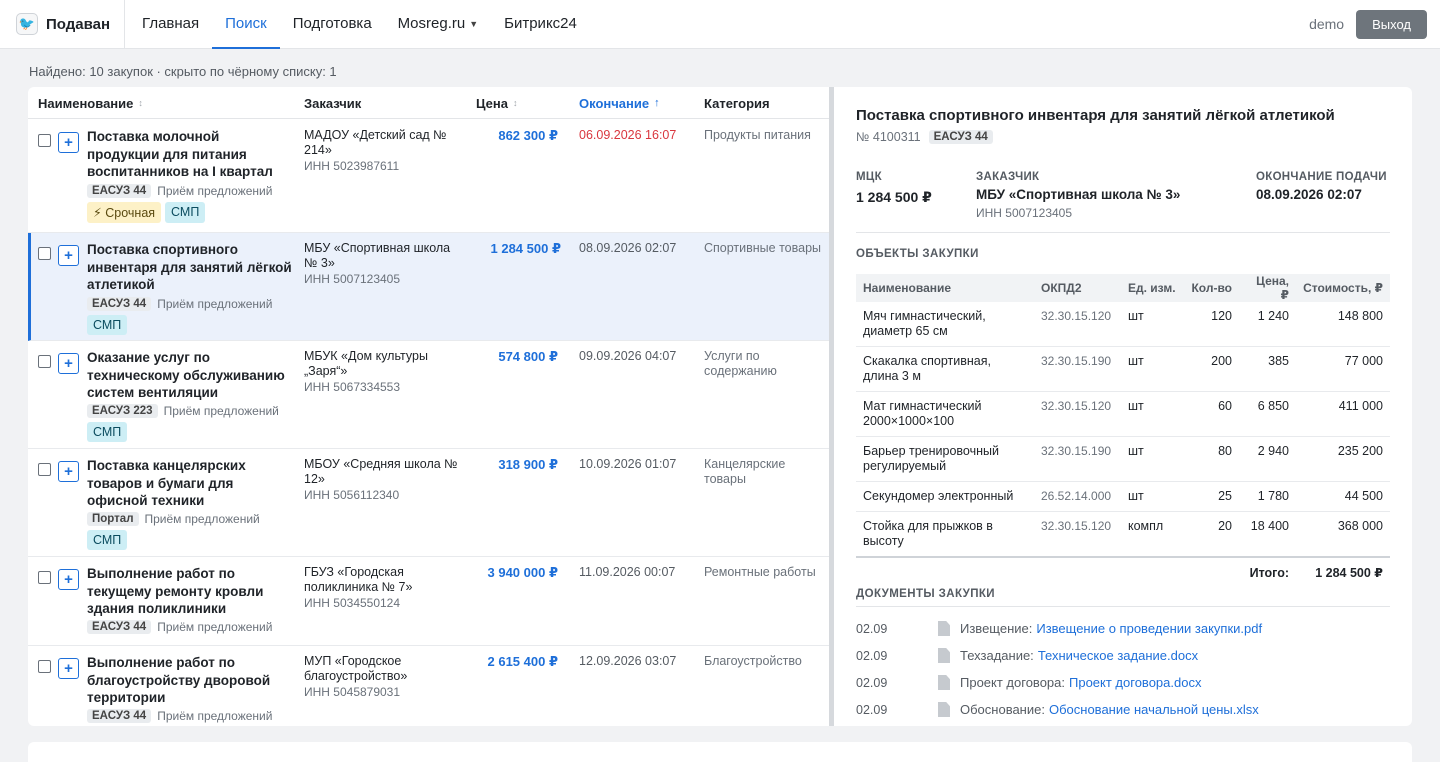  I want to click on nav-label: Главная, so click(171, 23).